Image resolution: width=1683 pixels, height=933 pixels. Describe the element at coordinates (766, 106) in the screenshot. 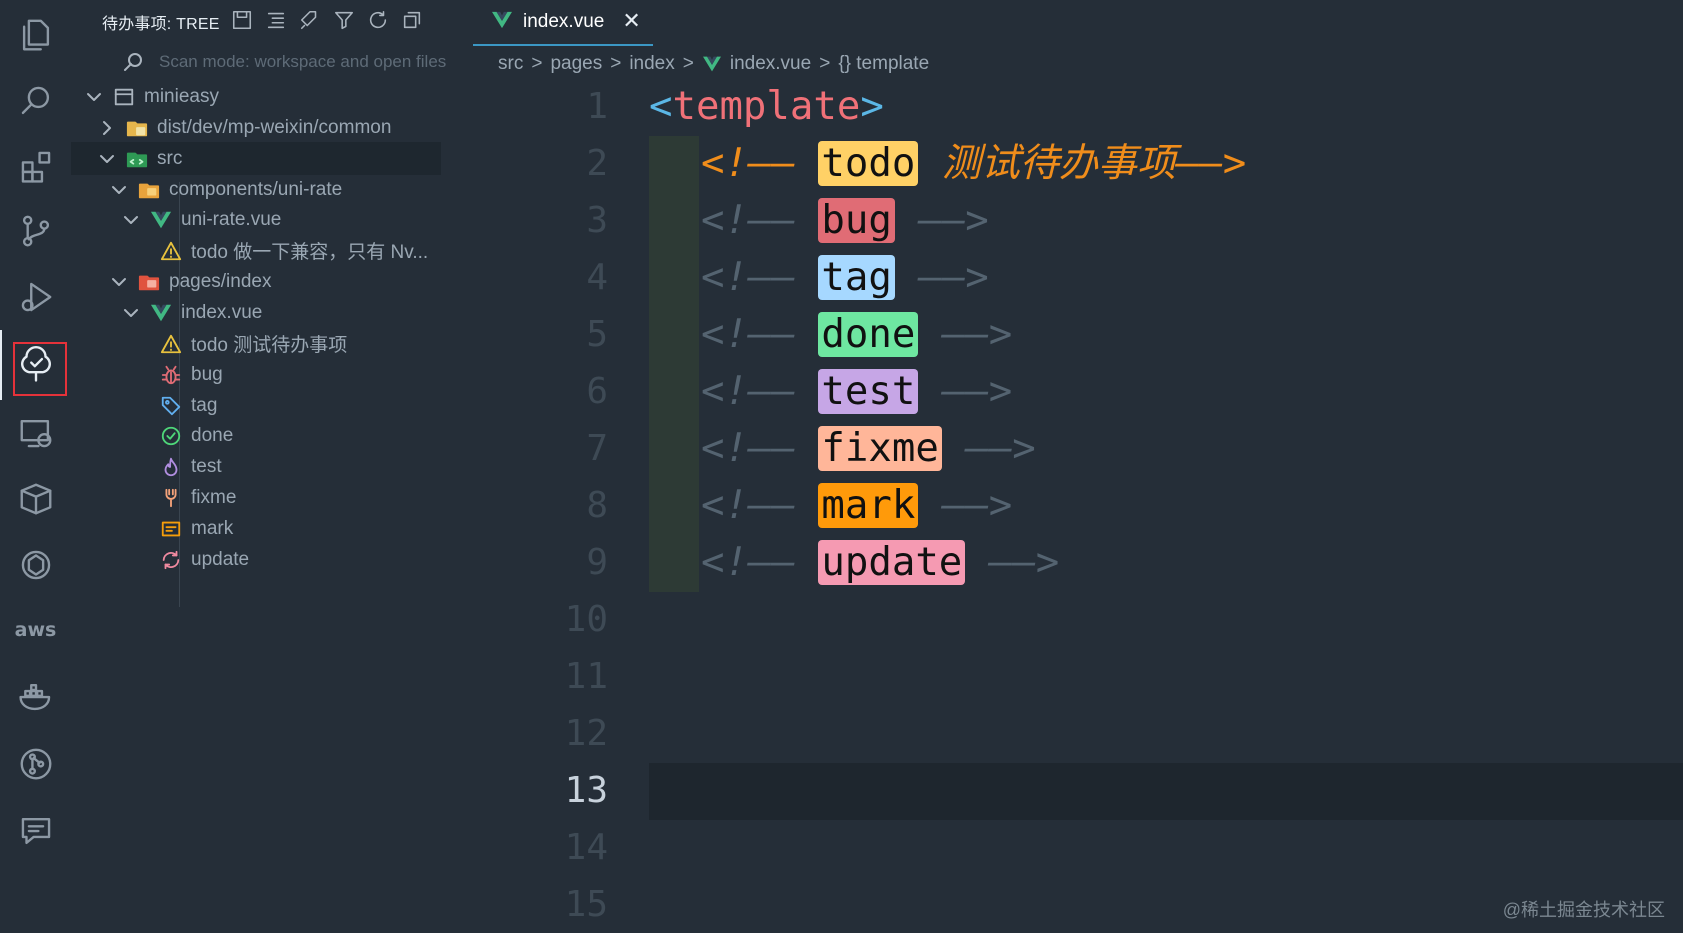

I see `code-line-template: <template>` at that location.